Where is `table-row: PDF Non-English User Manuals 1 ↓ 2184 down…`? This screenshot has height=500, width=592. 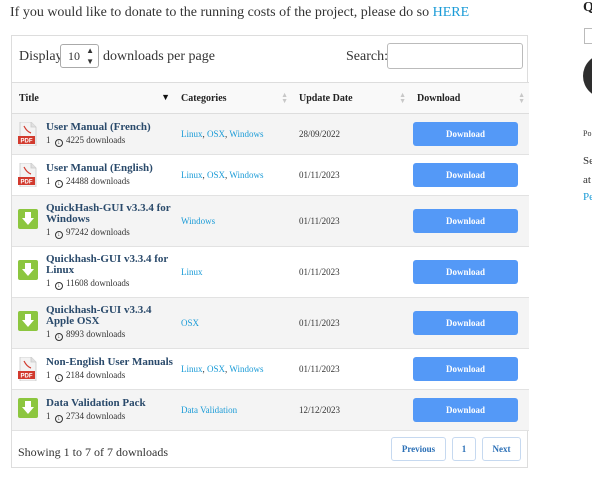 table-row: PDF Non-English User Manuals 1 ↓ 2184 down… is located at coordinates (270, 369).